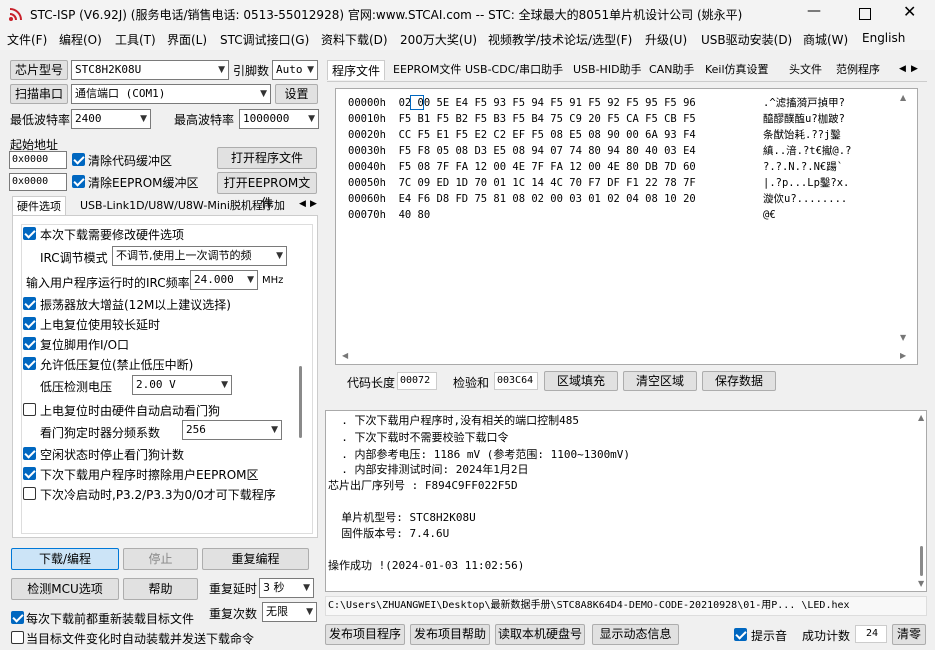 Image resolution: width=935 pixels, height=650 pixels. I want to click on max-baud-select: 1000000 ▼, so click(279, 119).